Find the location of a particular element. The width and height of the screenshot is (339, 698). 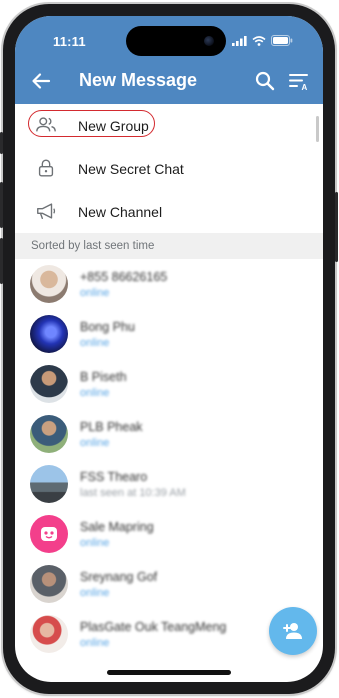

contact-name: PlasGate Ouk TeangMeng is located at coordinates (153, 627).